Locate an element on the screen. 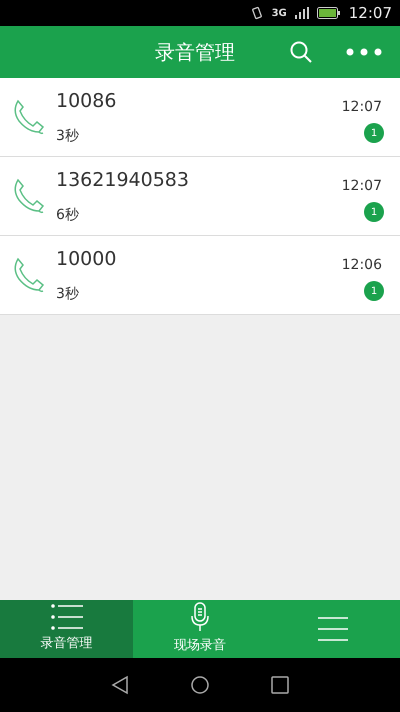 Image resolution: width=400 pixels, height=712 pixels. microphone-icon is located at coordinates (200, 617).